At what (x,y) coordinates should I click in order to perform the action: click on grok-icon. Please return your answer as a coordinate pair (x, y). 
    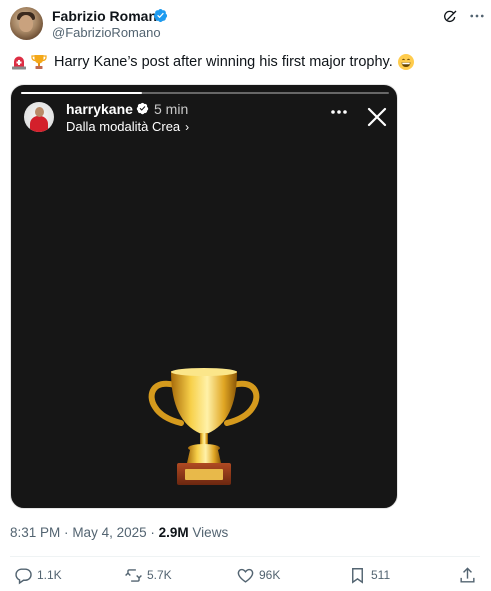
    Looking at the image, I should click on (450, 17).